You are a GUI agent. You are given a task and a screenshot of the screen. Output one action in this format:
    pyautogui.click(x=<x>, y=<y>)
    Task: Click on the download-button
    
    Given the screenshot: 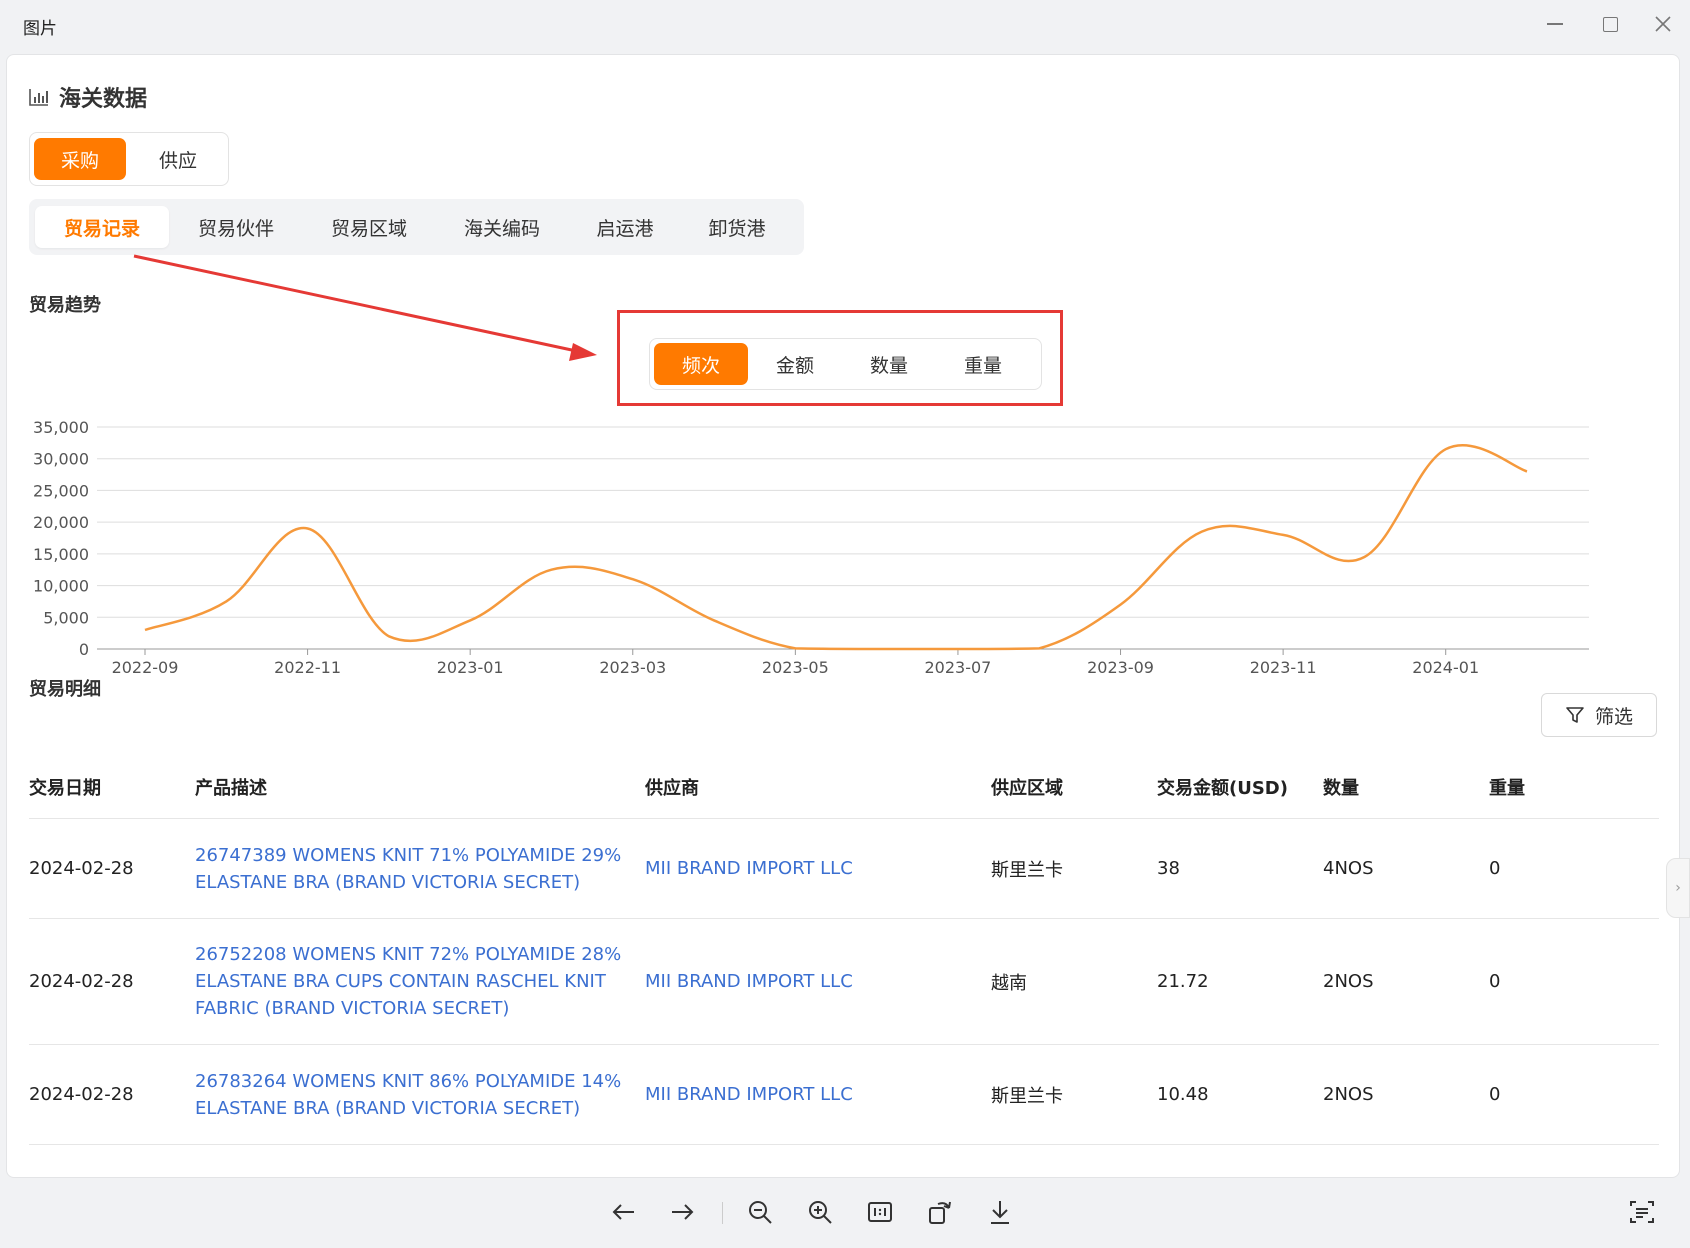 What is the action you would take?
    pyautogui.click(x=1000, y=1212)
    